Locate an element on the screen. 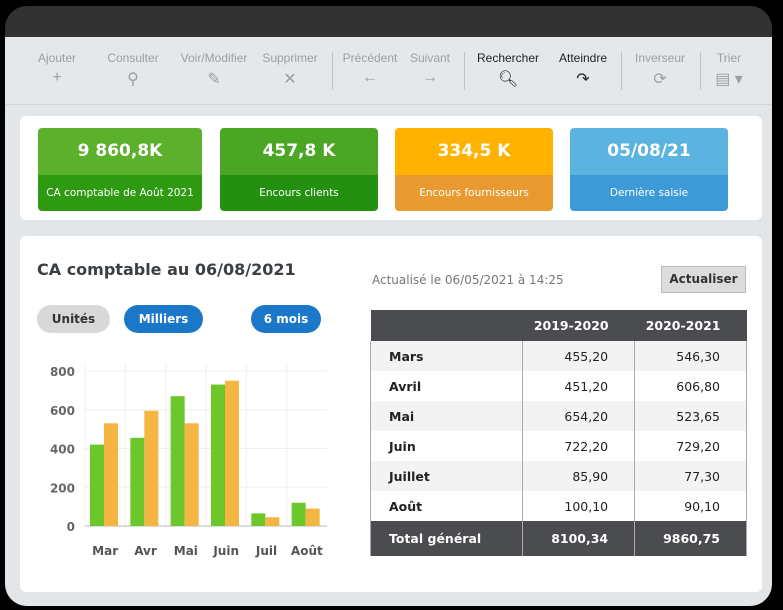 This screenshot has height=610, width=783. kpi-card: 05/08/21 Dernière saisie is located at coordinates (649, 169).